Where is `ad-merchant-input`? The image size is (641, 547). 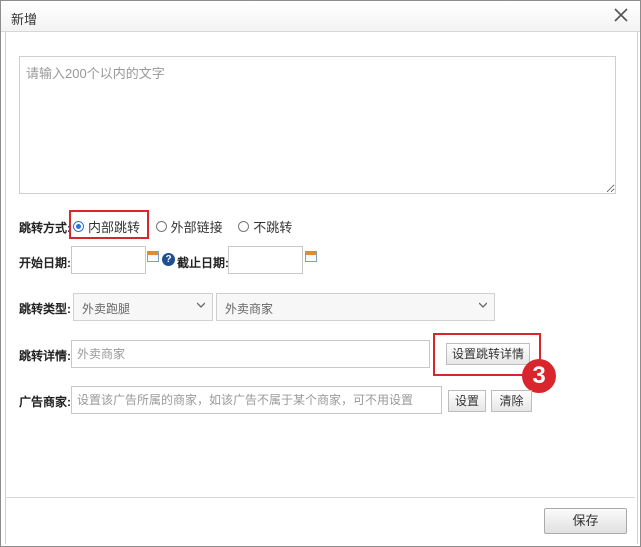
ad-merchant-input is located at coordinates (256, 400).